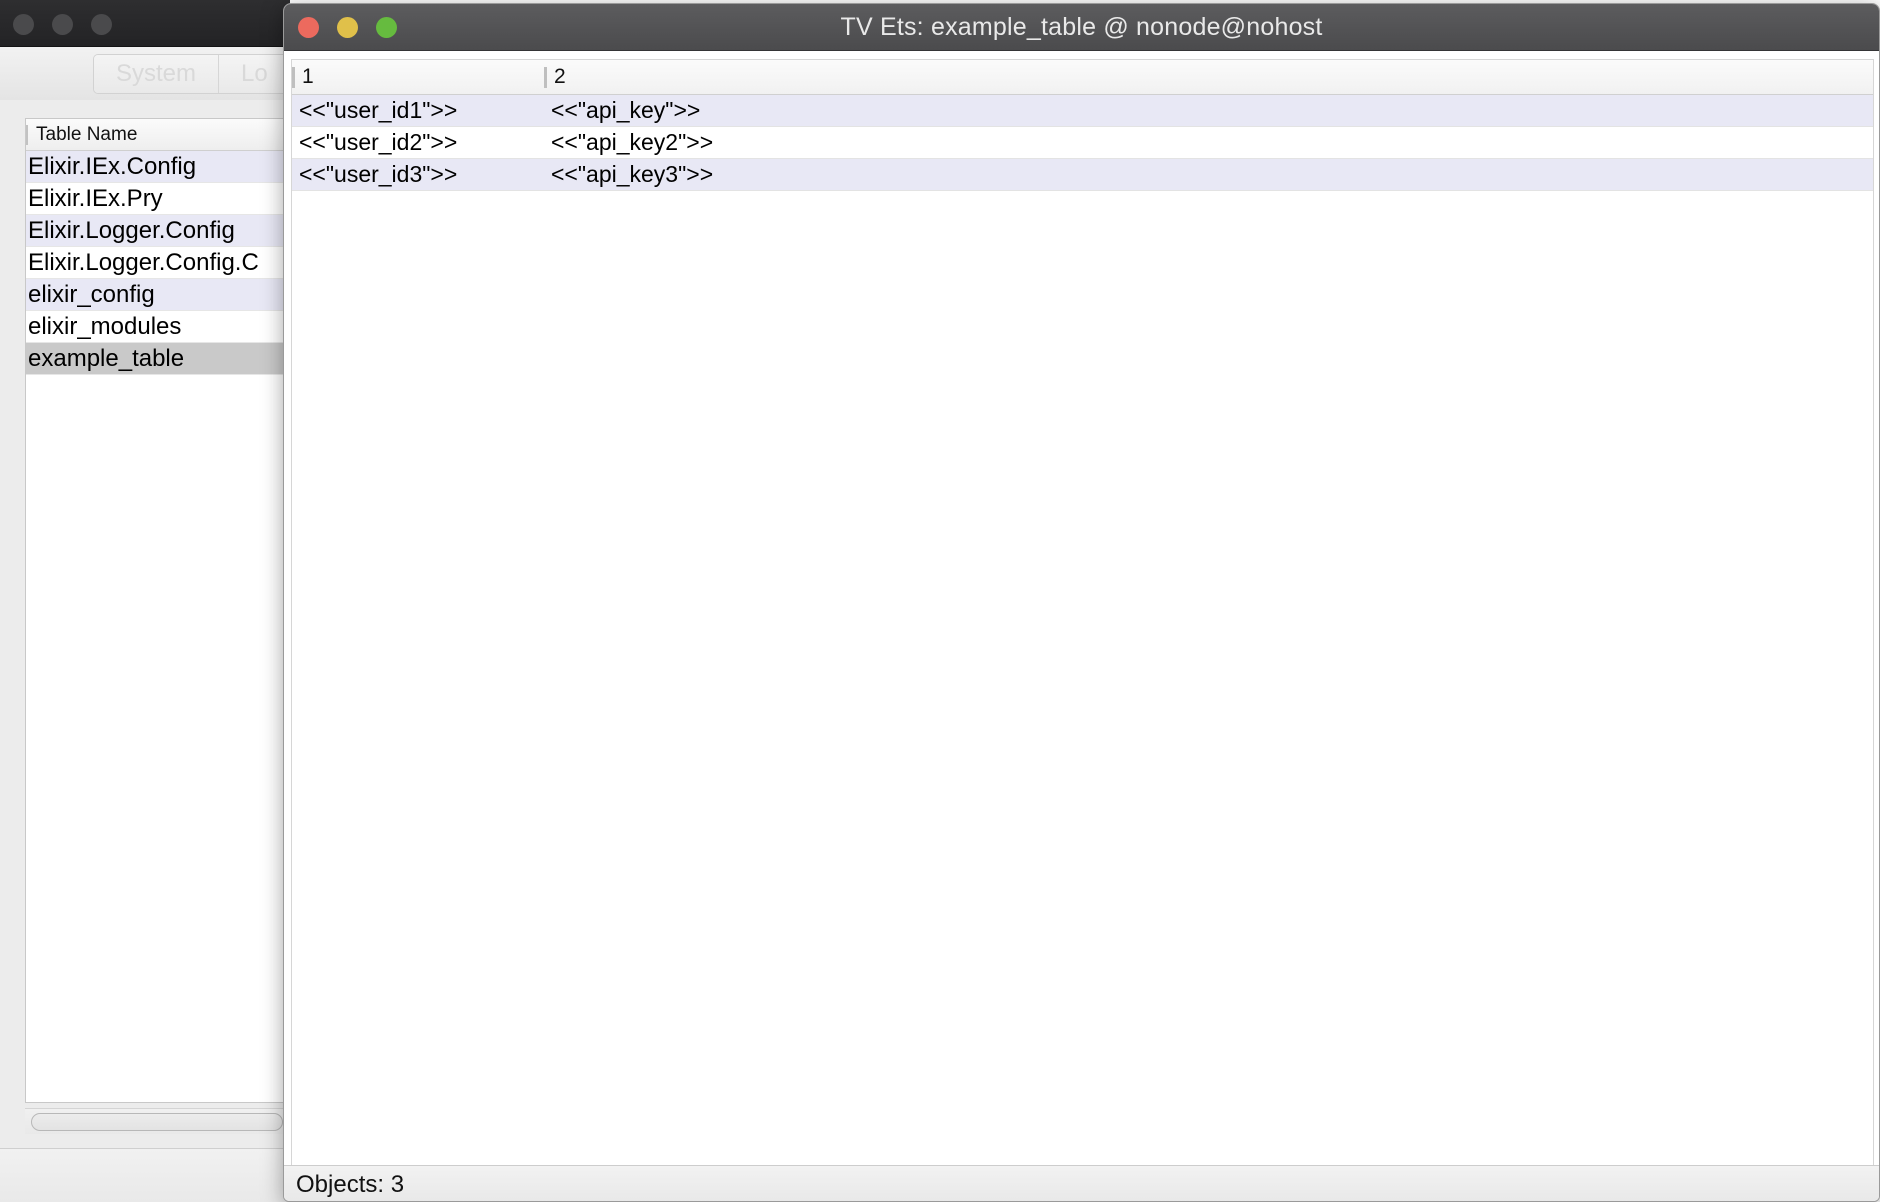 This screenshot has height=1202, width=1880. I want to click on table-row: <<"user_id3">> <<"api_key3">>, so click(1082, 175).